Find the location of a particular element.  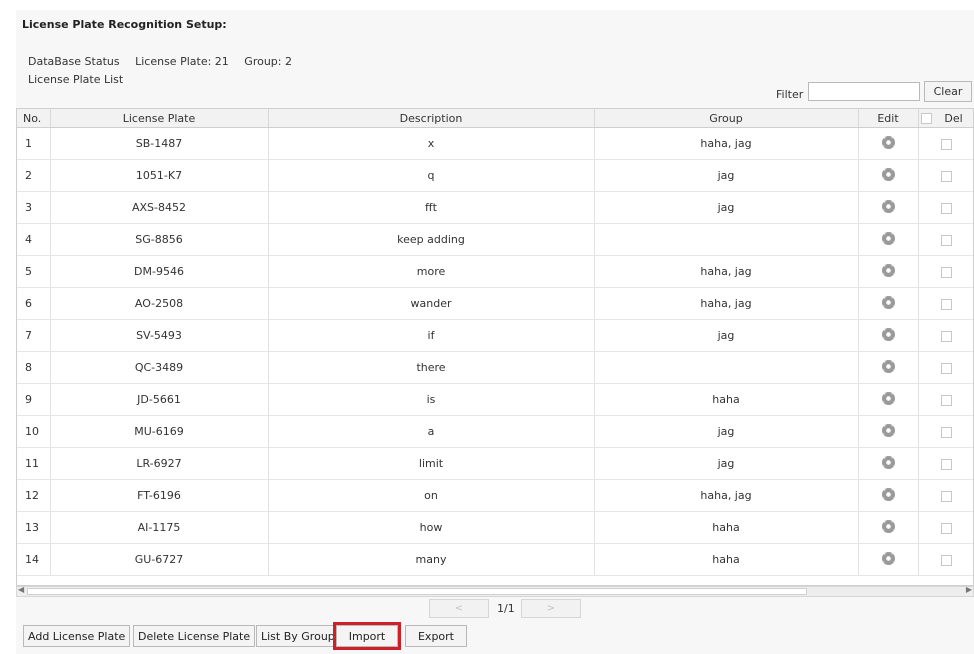

cell-description: fft is located at coordinates (431, 207).